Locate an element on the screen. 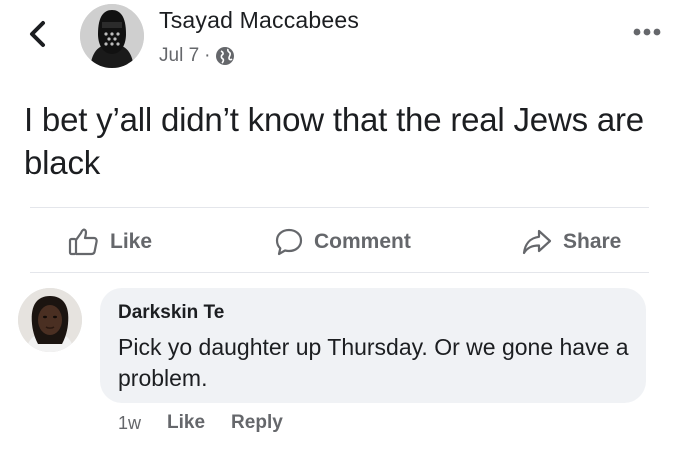  comment-actions: 1w Like Reply is located at coordinates (200, 423).